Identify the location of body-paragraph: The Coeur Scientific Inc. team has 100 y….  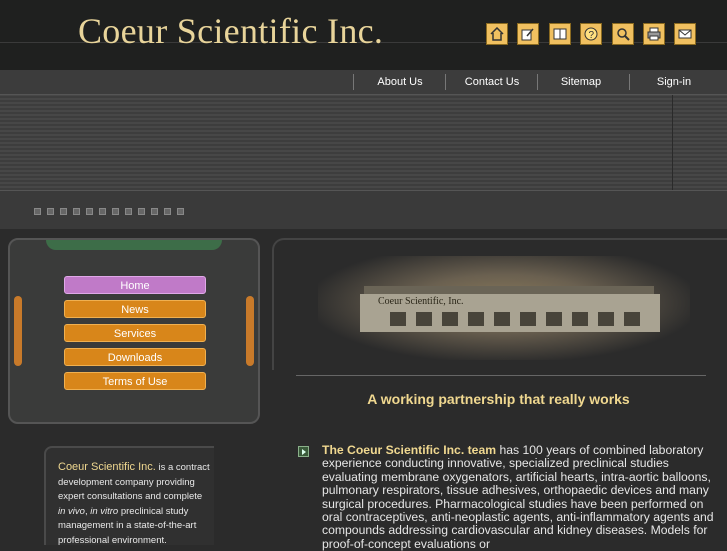
(519, 497).